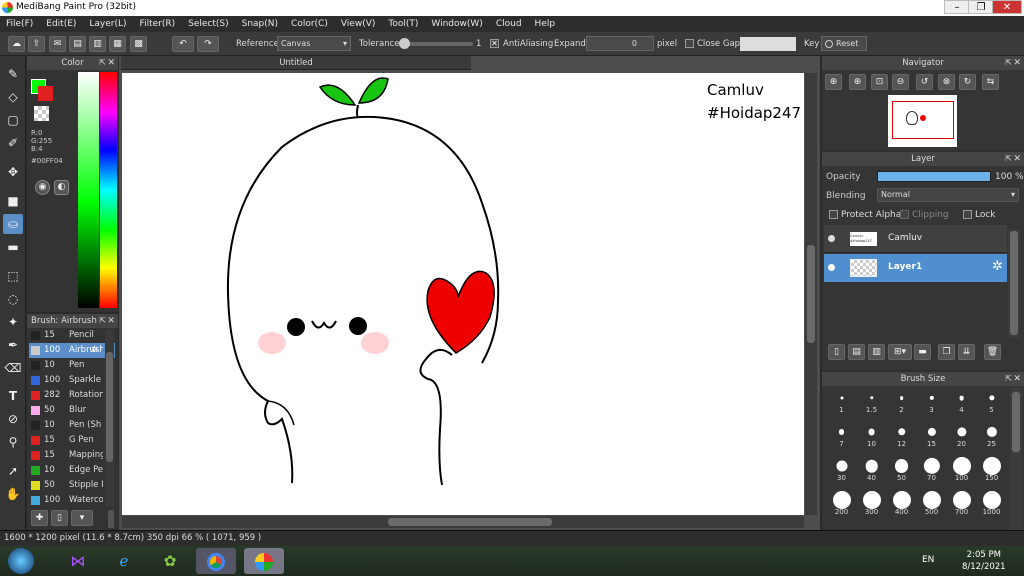 The width and height of the screenshot is (1024, 576). Describe the element at coordinates (931, 402) in the screenshot. I see `brush-size-cell: 3` at that location.